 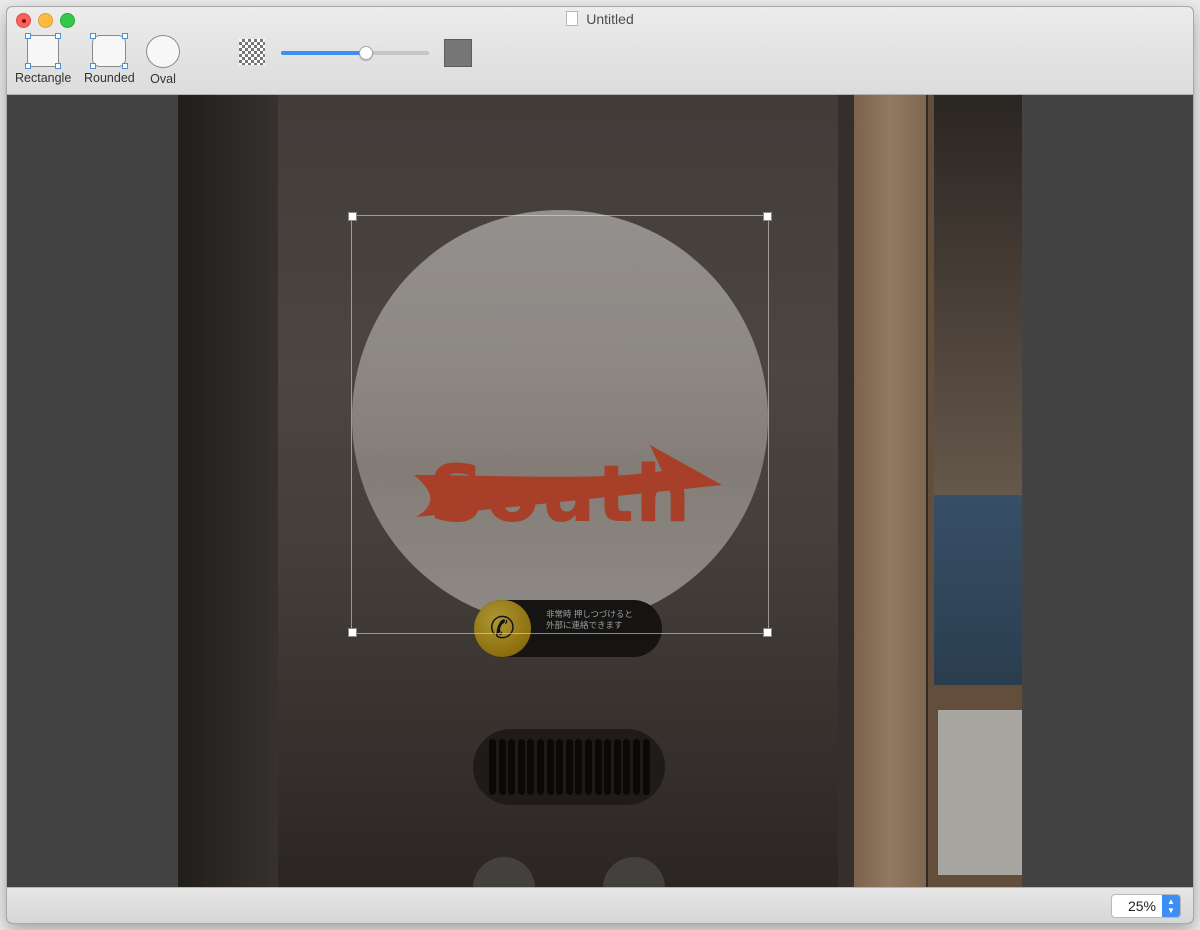 What do you see at coordinates (890, 491) in the screenshot?
I see `wood-frame` at bounding box center [890, 491].